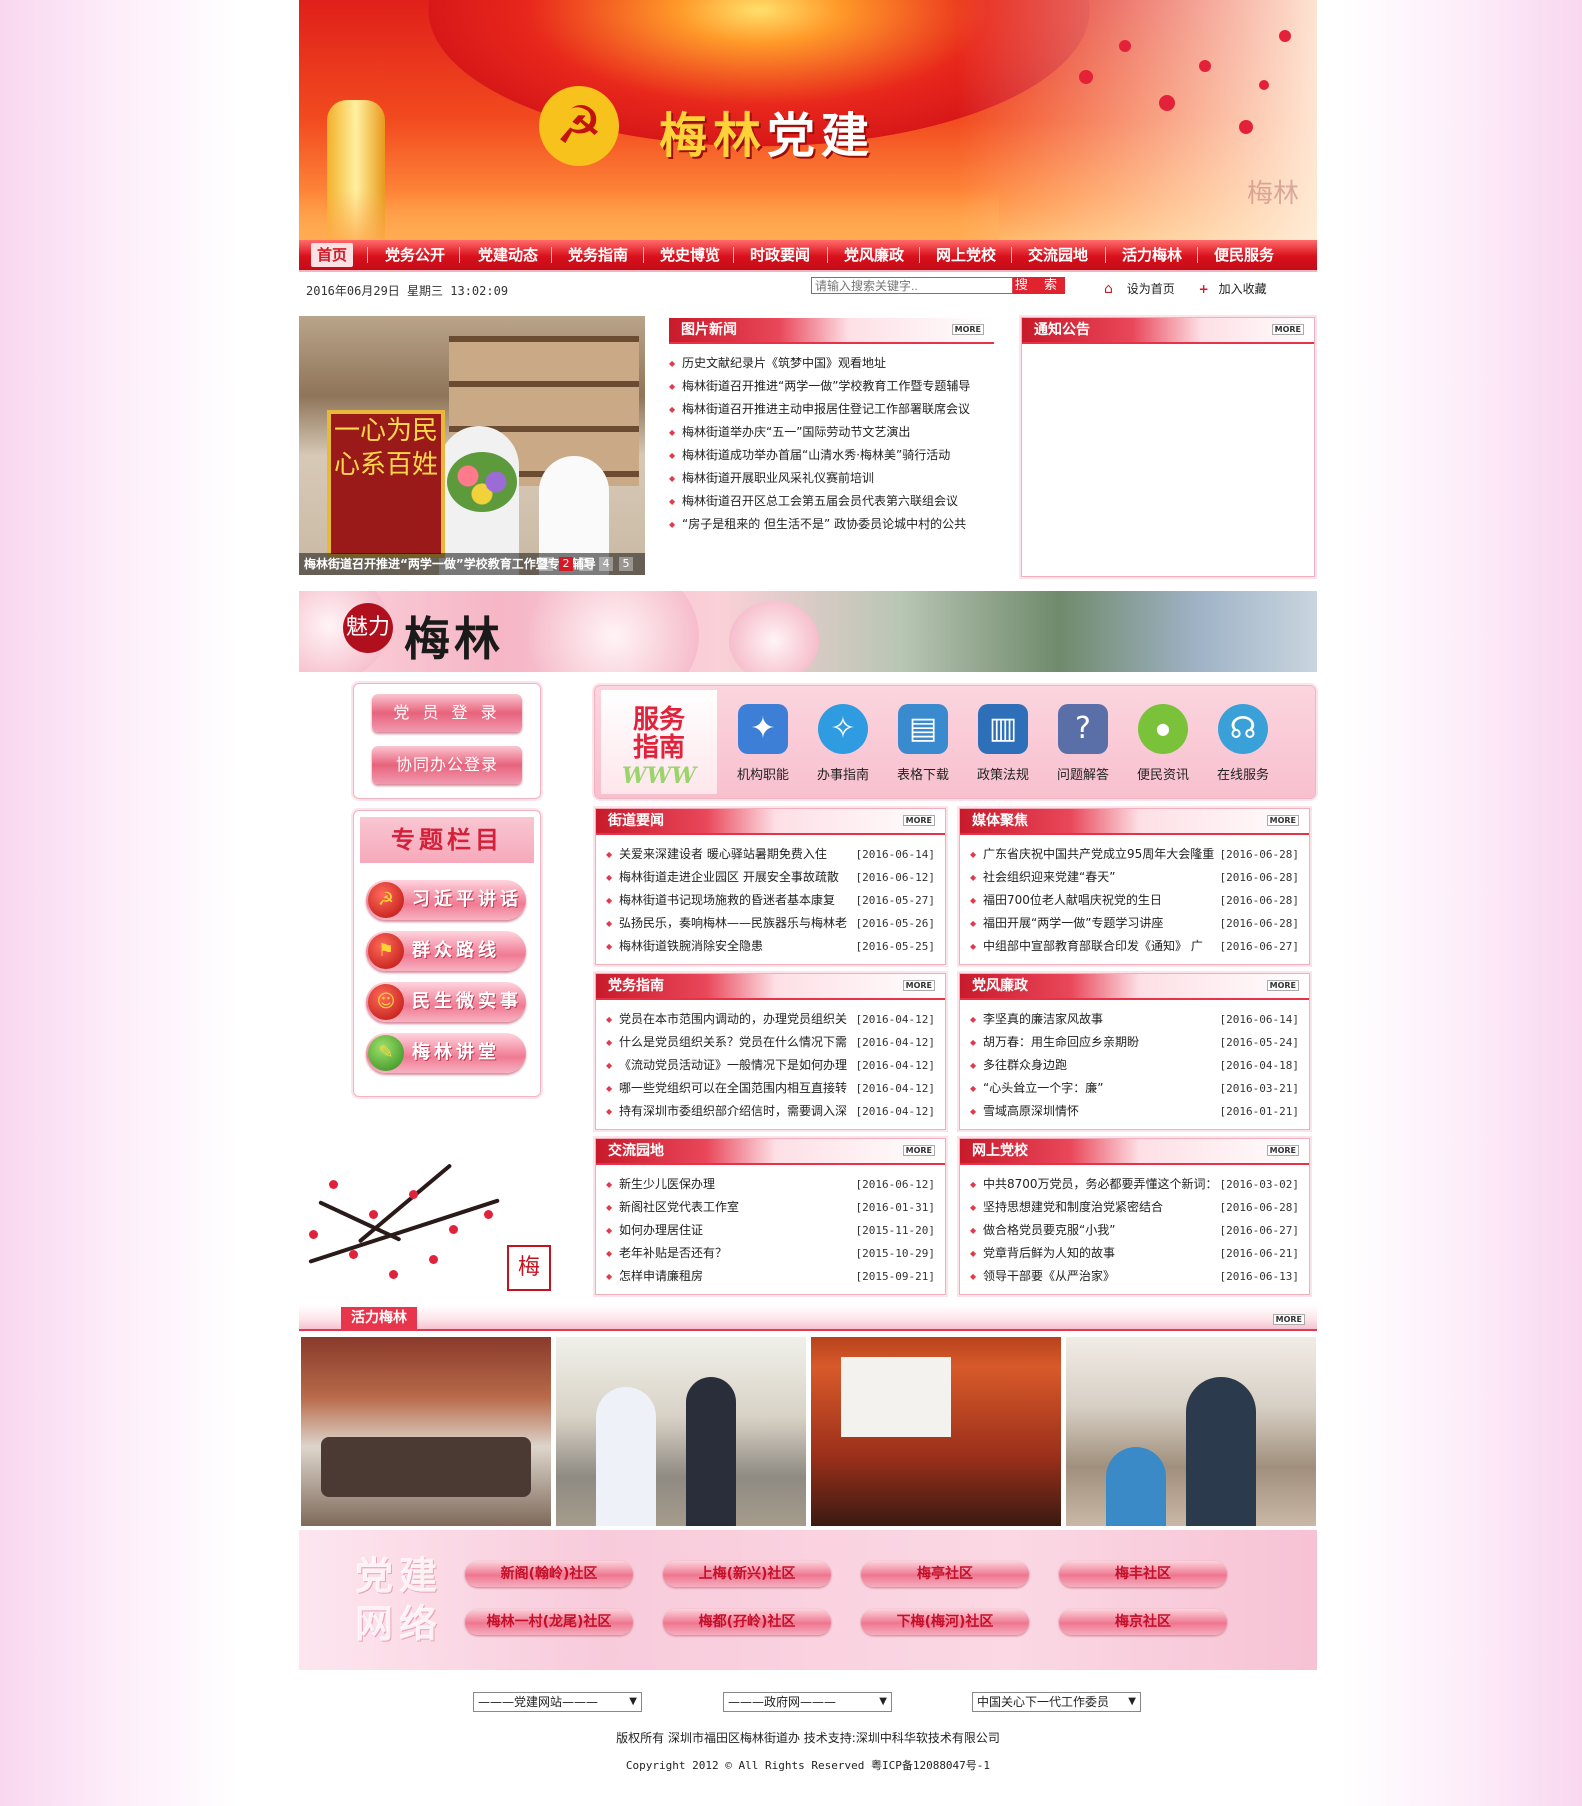 The width and height of the screenshot is (1582, 1806). I want to click on list-item: 广东省庆祝中国共产党成立95周年大会隆重[2016-06-28], so click(1134, 854).